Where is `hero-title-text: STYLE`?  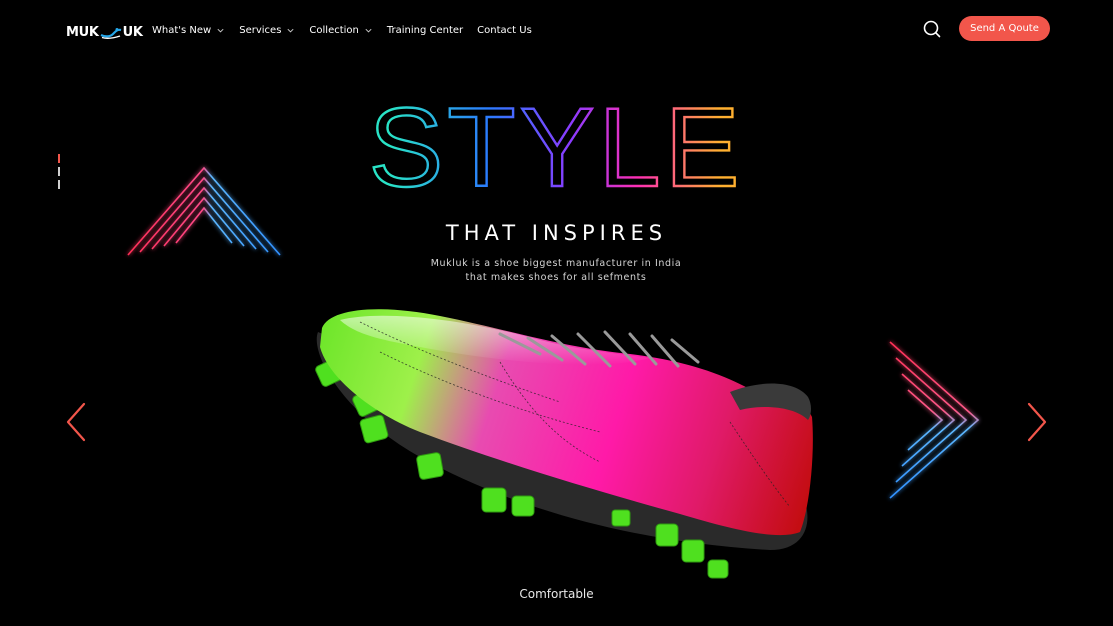
hero-title-text: STYLE is located at coordinates (556, 143).